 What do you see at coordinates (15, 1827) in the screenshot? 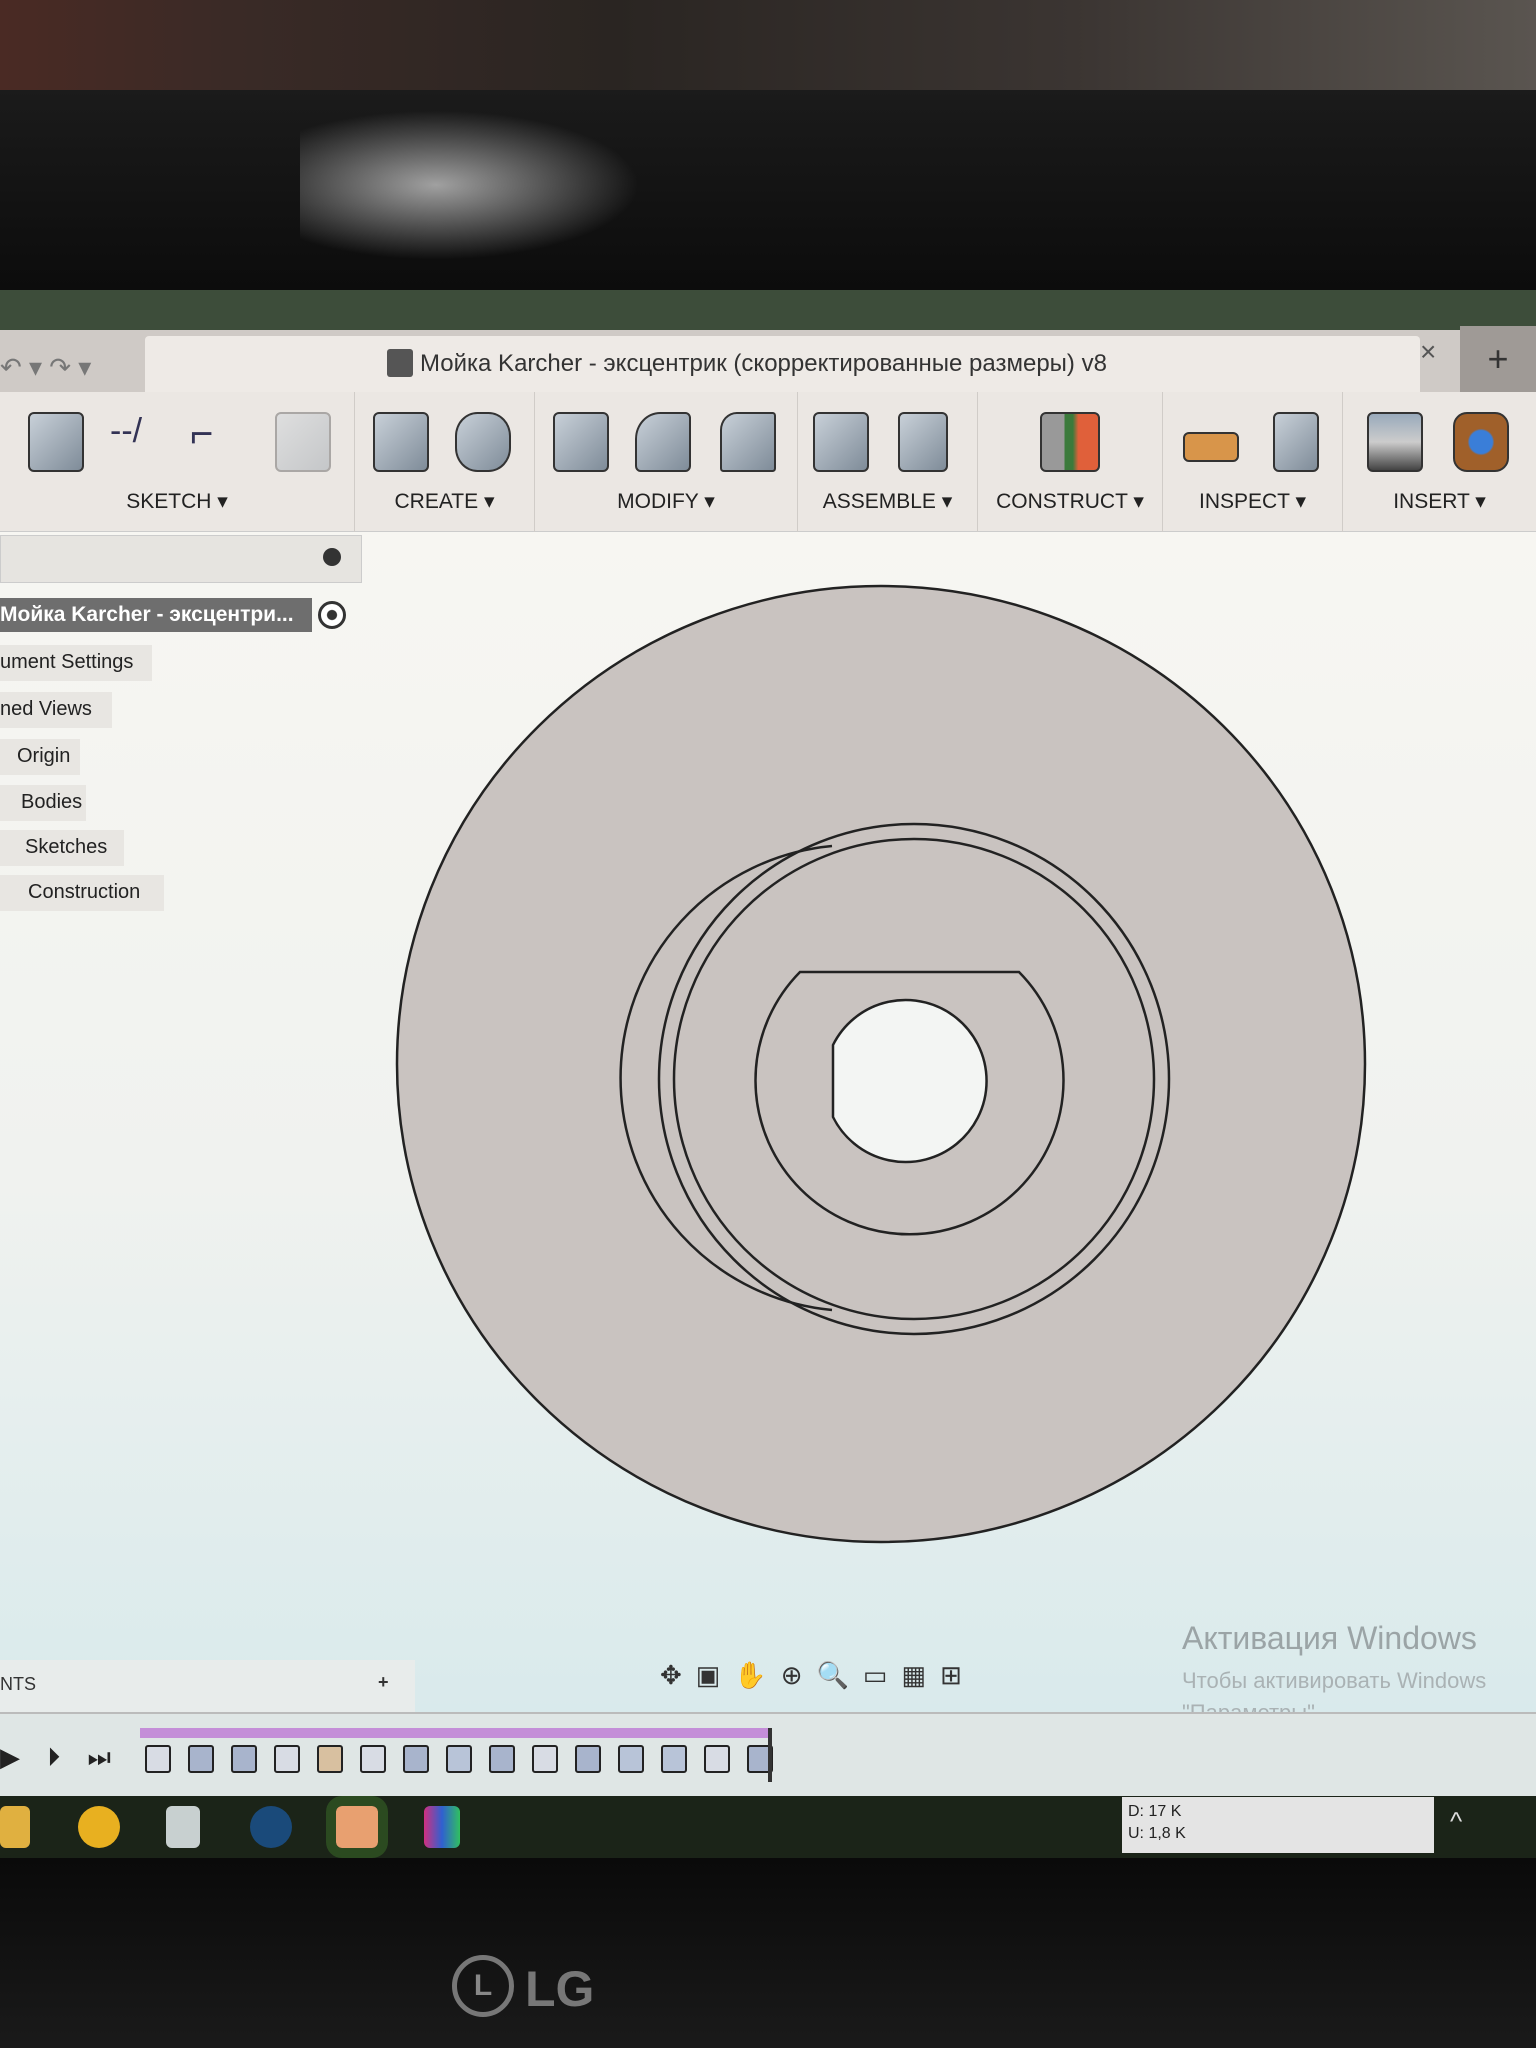
I see `file-explorer-icon` at bounding box center [15, 1827].